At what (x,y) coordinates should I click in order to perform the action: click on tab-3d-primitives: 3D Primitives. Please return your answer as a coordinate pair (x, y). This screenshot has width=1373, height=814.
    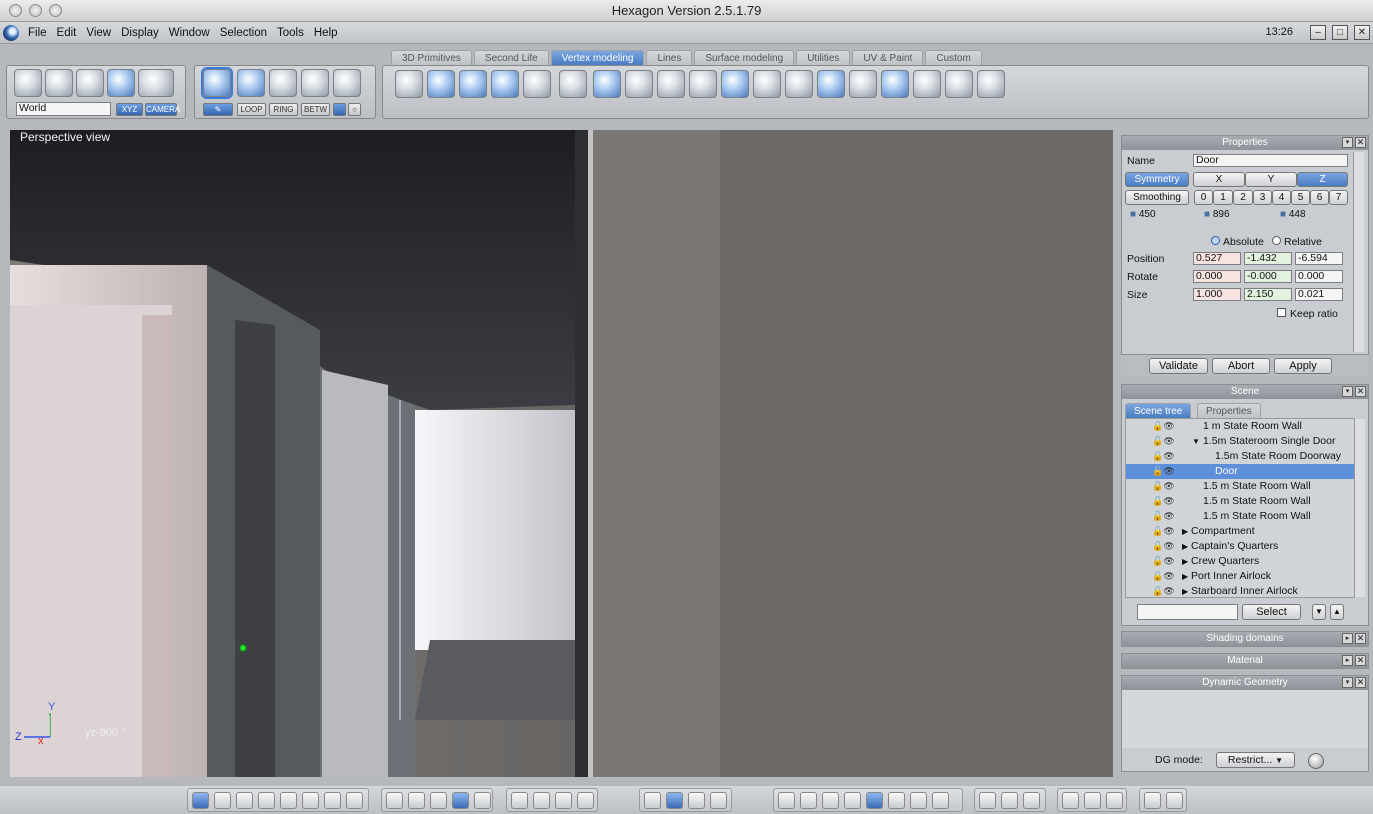
    Looking at the image, I should click on (431, 57).